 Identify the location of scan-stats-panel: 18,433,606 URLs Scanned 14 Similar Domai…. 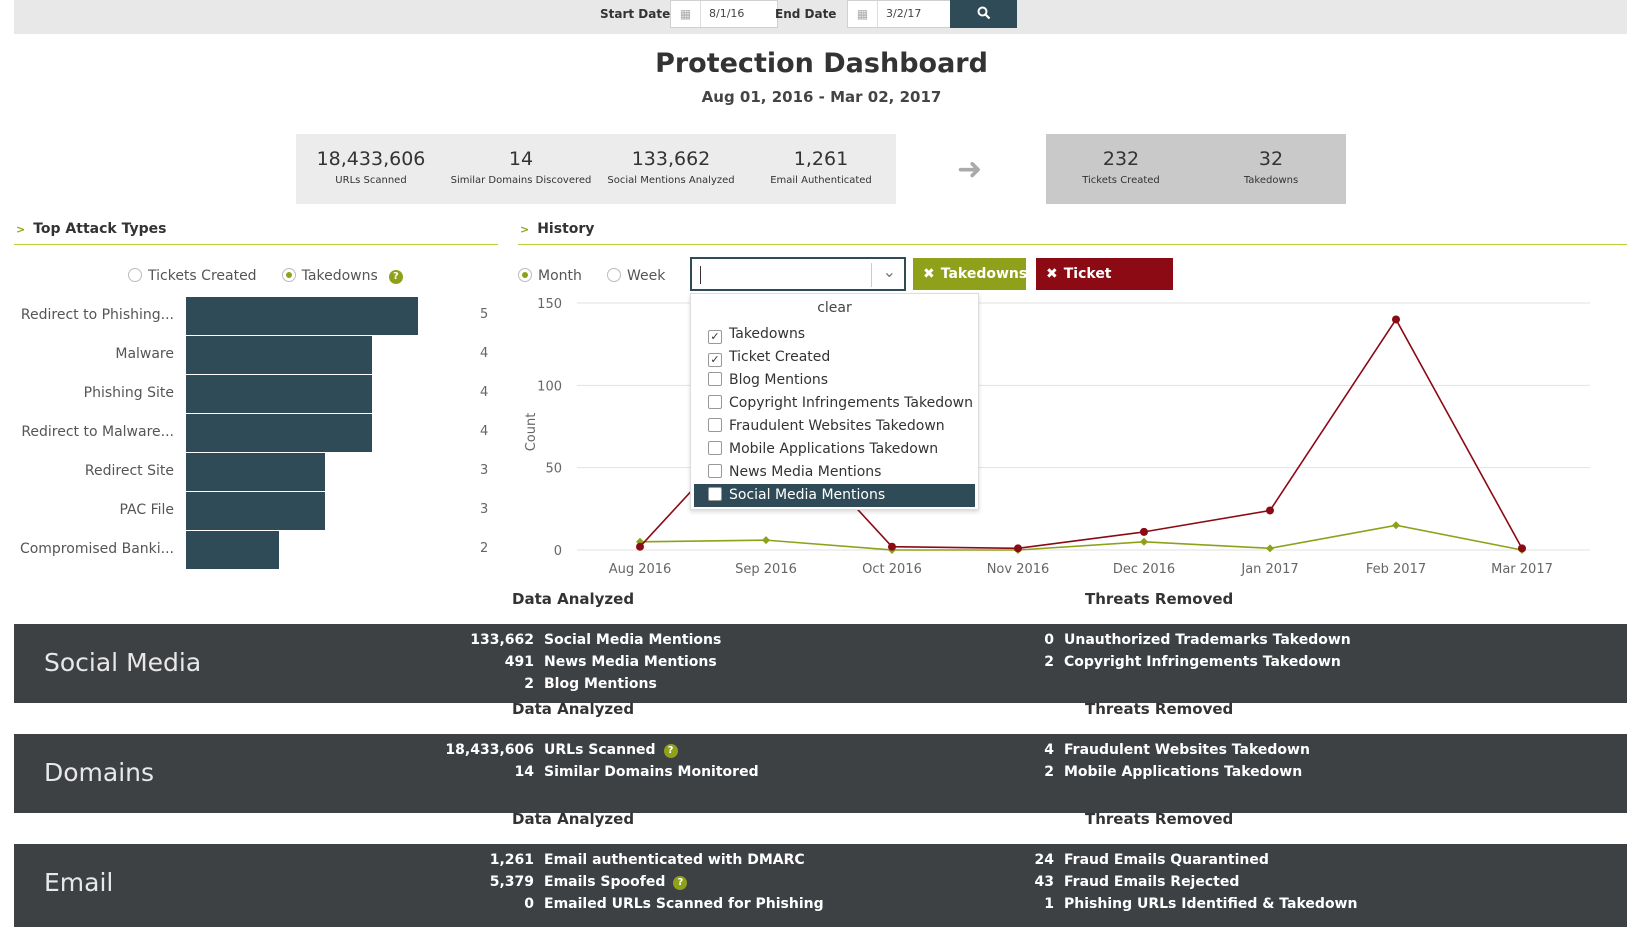
(596, 169).